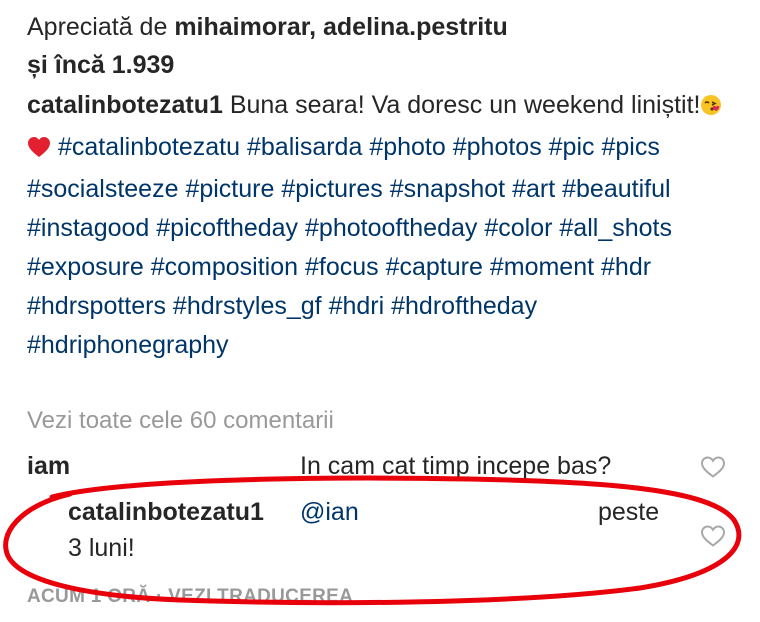 The height and width of the screenshot is (622, 760). Describe the element at coordinates (626, 267) in the screenshot. I see `hashtag-link: #hdr` at that location.